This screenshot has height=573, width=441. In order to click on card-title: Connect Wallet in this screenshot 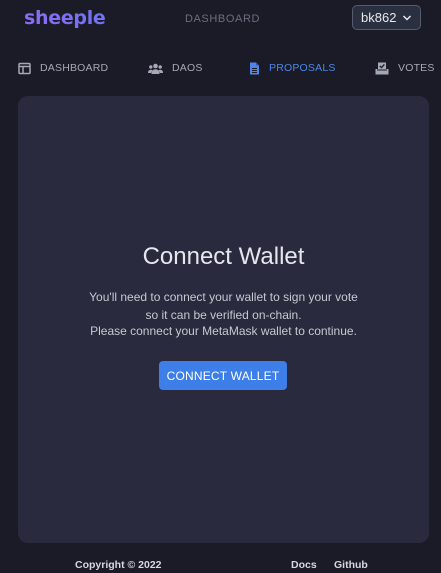, I will do `click(223, 256)`.